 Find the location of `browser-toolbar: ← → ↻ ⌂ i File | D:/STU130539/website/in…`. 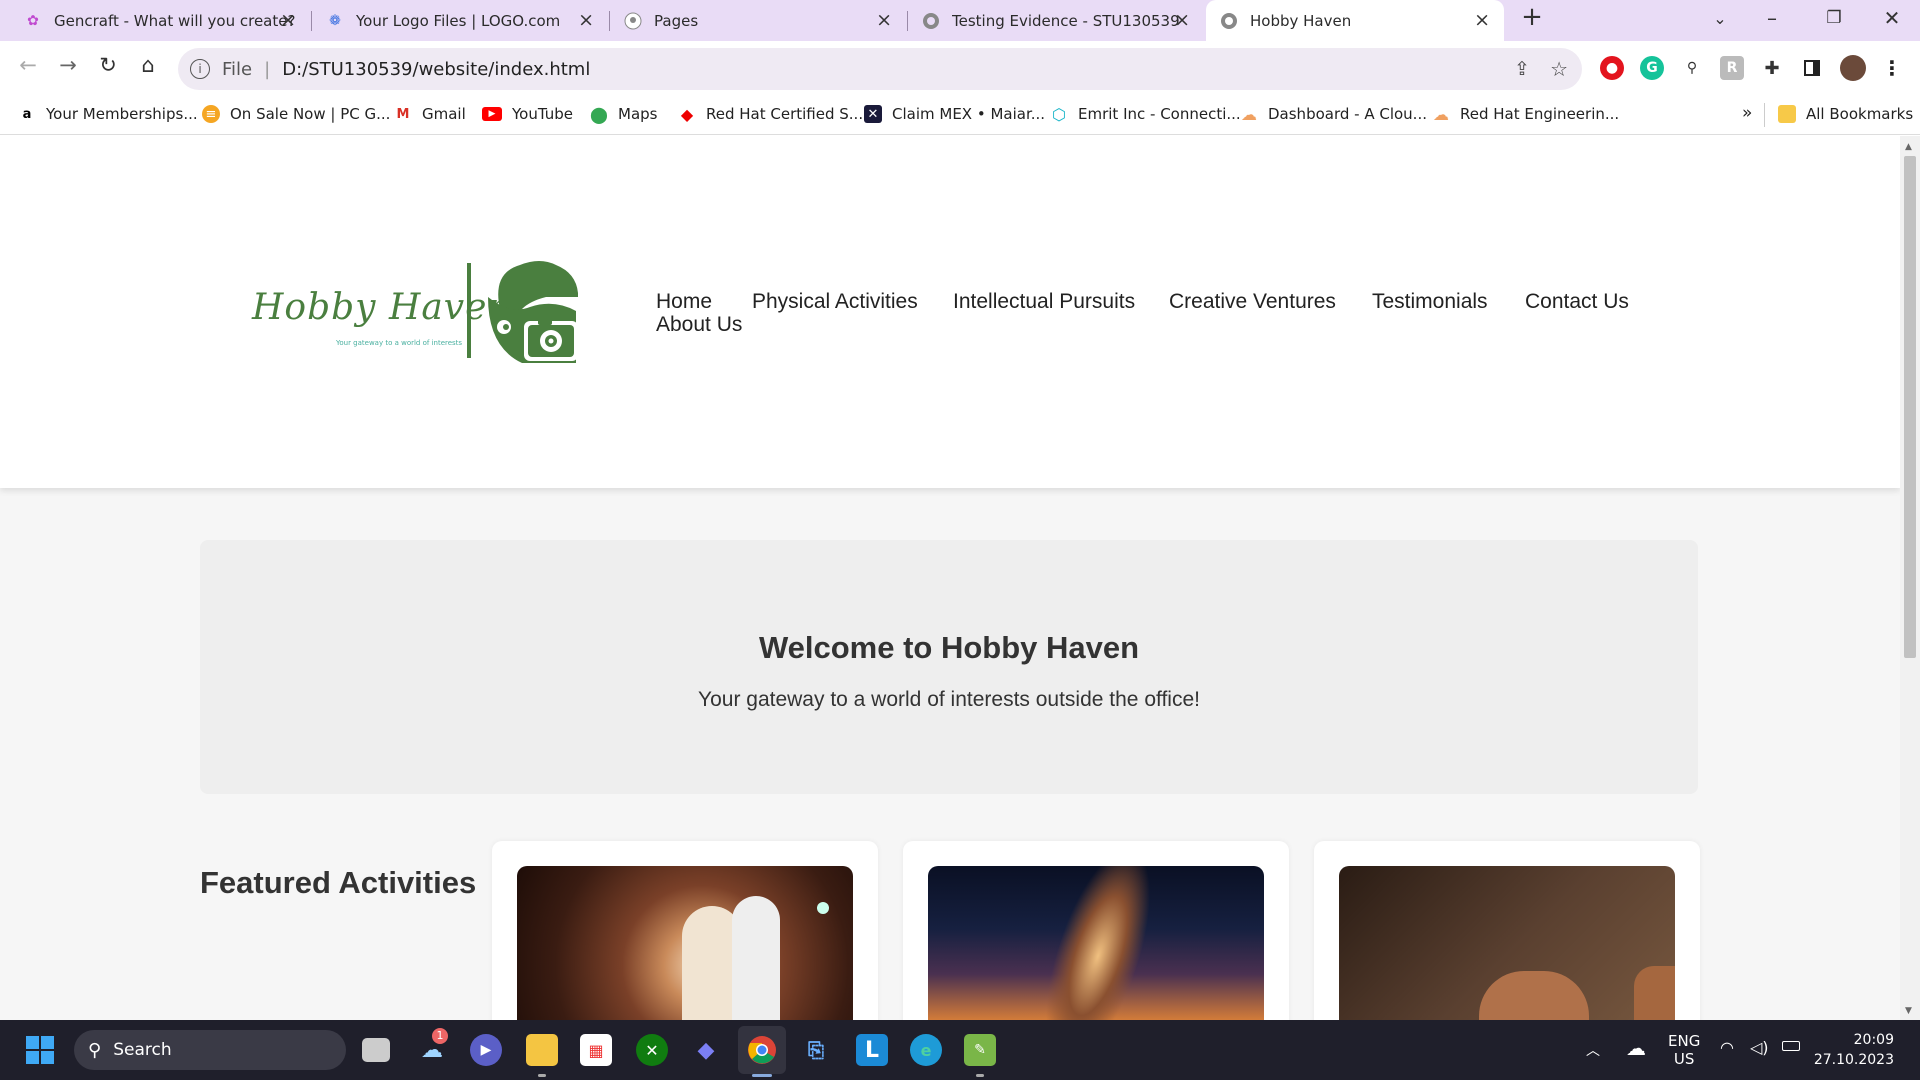

browser-toolbar: ← → ↻ ⌂ i File | D:/STU130539/website/in… is located at coordinates (960, 69).